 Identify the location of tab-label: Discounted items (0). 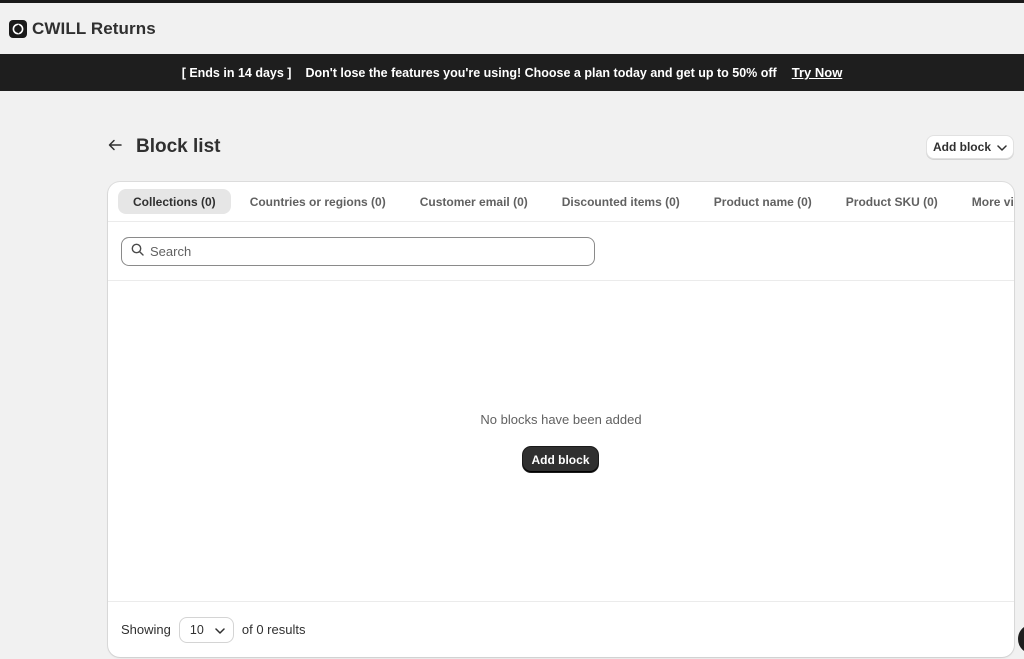
(620, 201).